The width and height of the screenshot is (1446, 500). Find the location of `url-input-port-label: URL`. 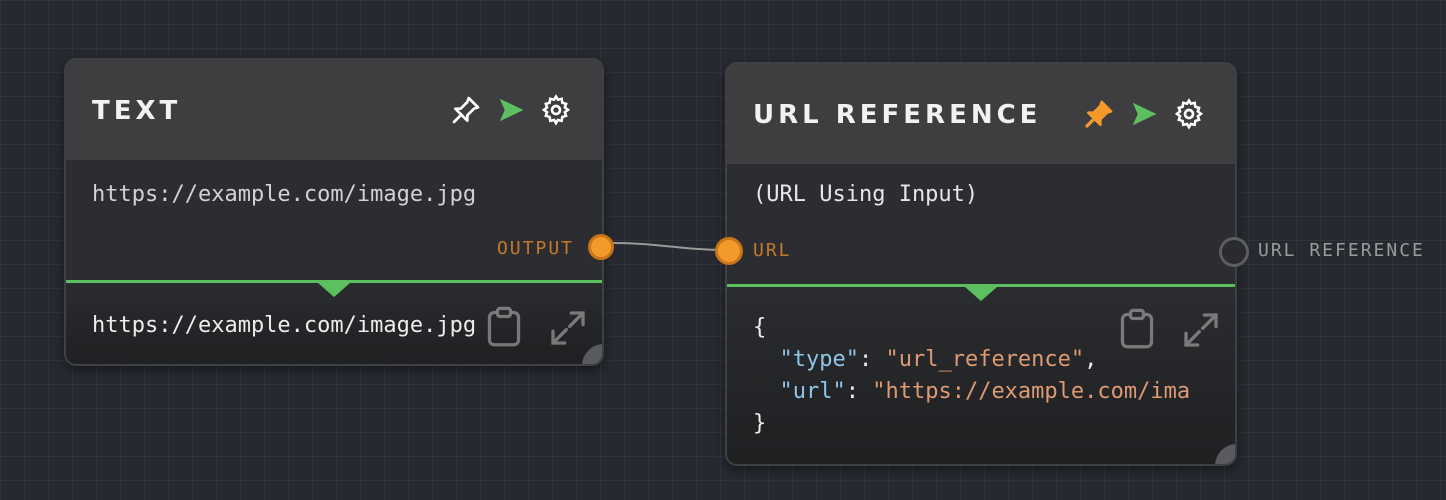

url-input-port-label: URL is located at coordinates (772, 250).